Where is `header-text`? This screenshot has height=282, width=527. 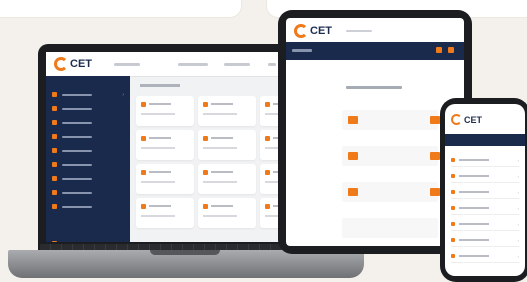 header-text is located at coordinates (359, 31).